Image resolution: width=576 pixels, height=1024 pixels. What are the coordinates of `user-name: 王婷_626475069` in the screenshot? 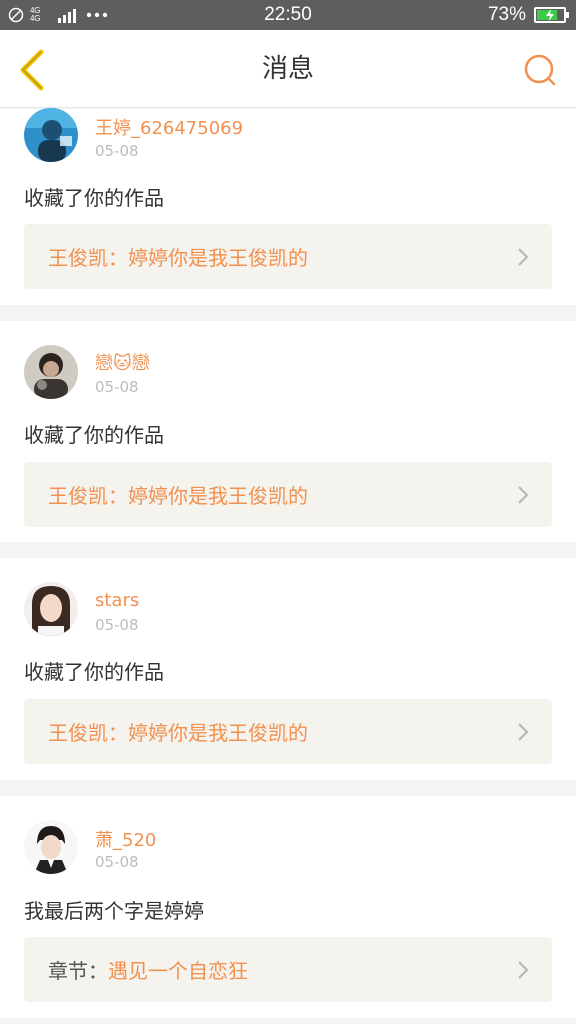 It's located at (169, 127).